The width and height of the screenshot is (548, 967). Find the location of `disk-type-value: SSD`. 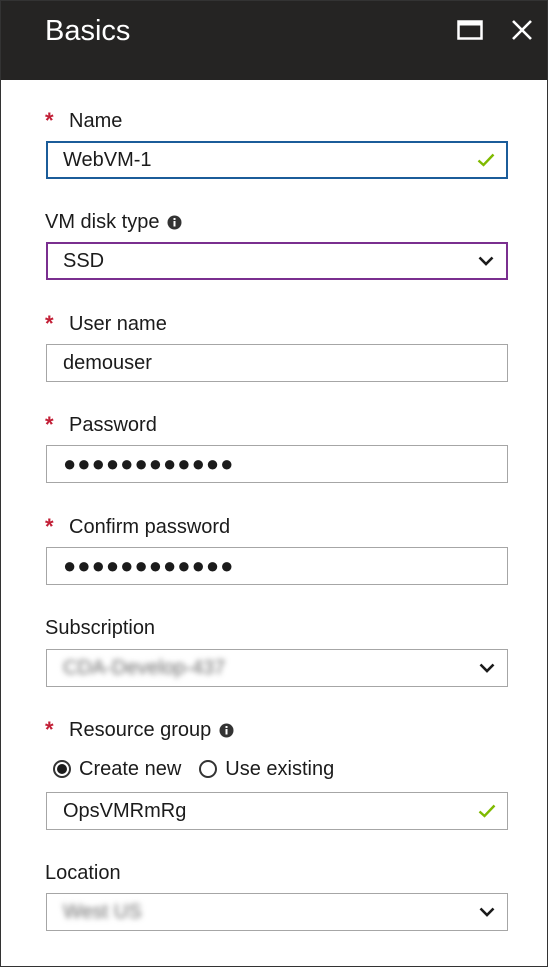

disk-type-value: SSD is located at coordinates (84, 260).